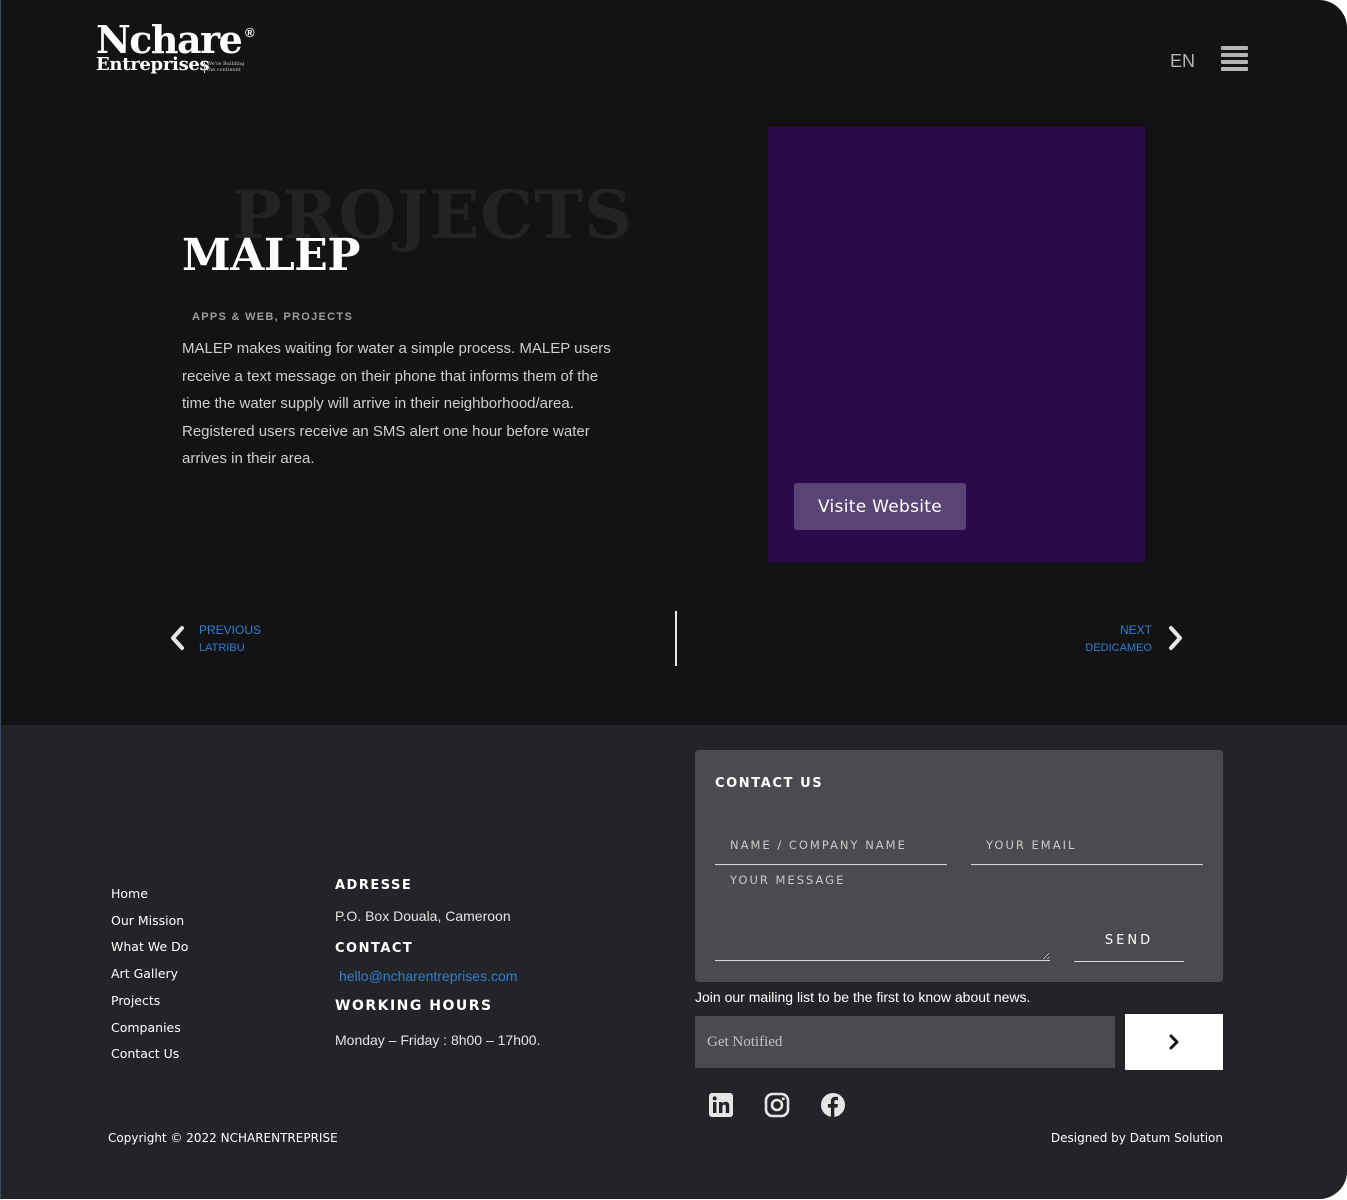 The image size is (1347, 1200). What do you see at coordinates (1129, 941) in the screenshot?
I see `send-button: SEND` at bounding box center [1129, 941].